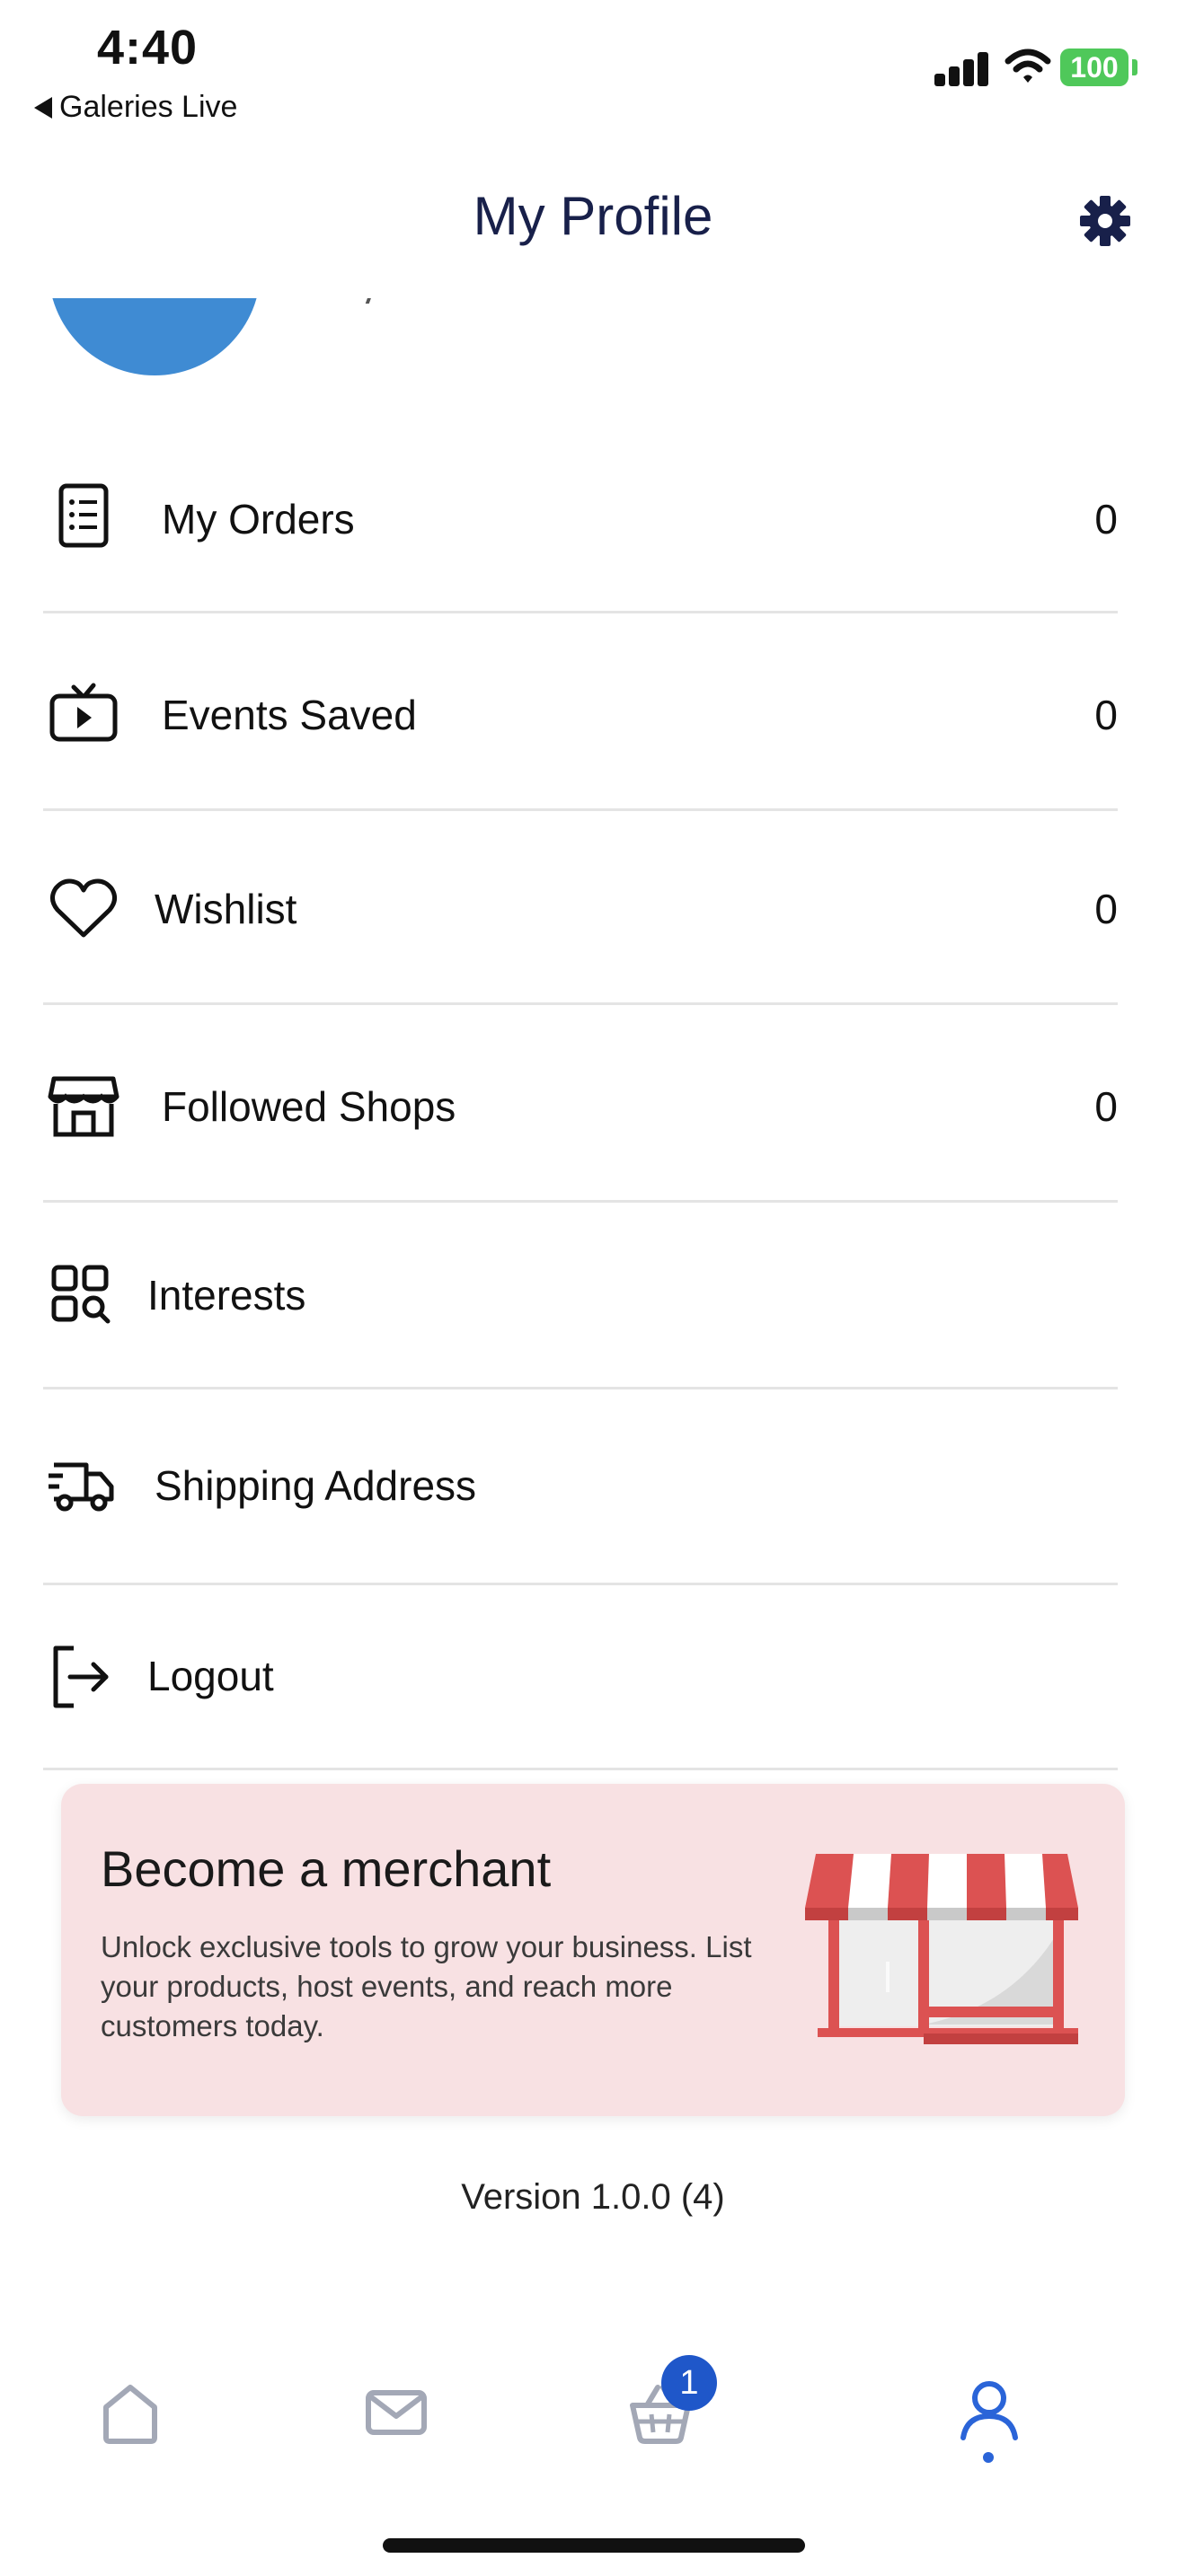 The width and height of the screenshot is (1186, 2576). I want to click on page-title: My Profile, so click(593, 216).